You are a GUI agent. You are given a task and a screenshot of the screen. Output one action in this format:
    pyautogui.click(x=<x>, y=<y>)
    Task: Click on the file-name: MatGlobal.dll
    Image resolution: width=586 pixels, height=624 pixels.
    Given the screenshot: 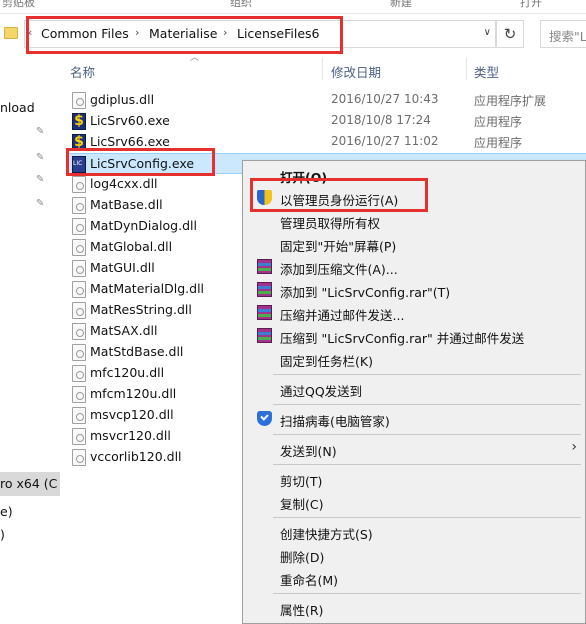 What is the action you would take?
    pyautogui.click(x=131, y=246)
    